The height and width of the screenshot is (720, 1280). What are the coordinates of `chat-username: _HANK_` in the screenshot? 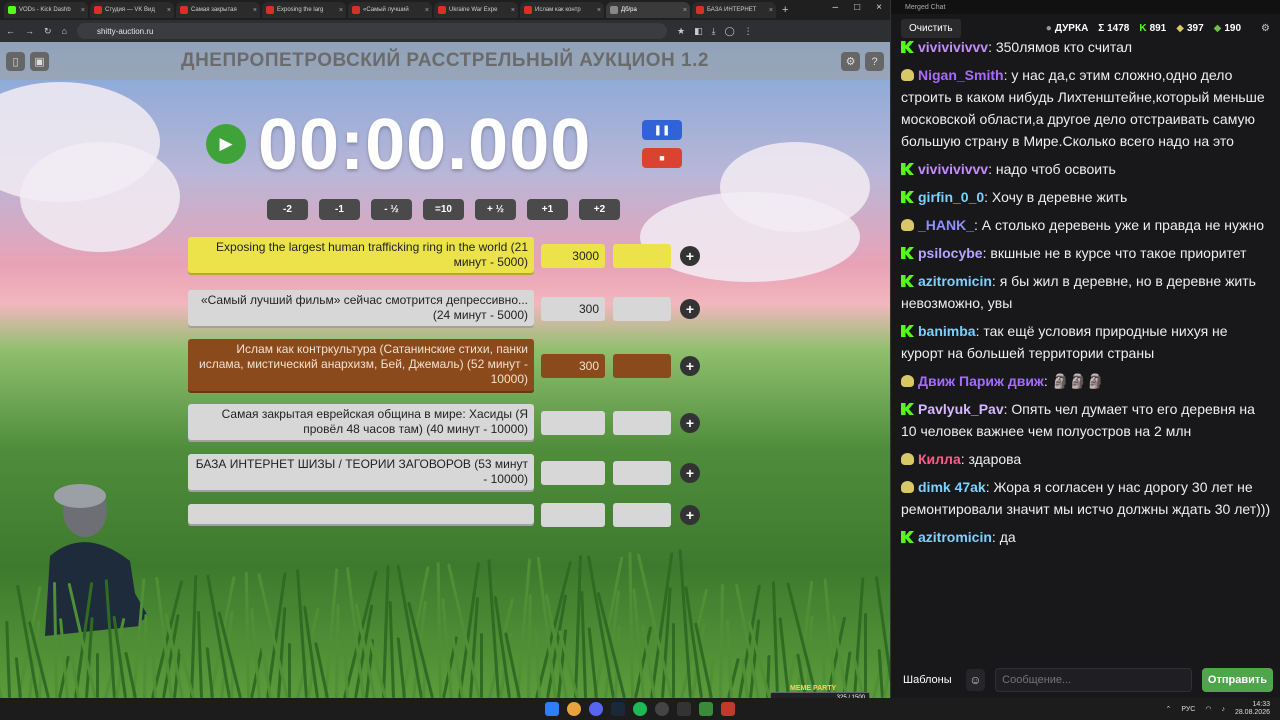 It's located at (946, 225).